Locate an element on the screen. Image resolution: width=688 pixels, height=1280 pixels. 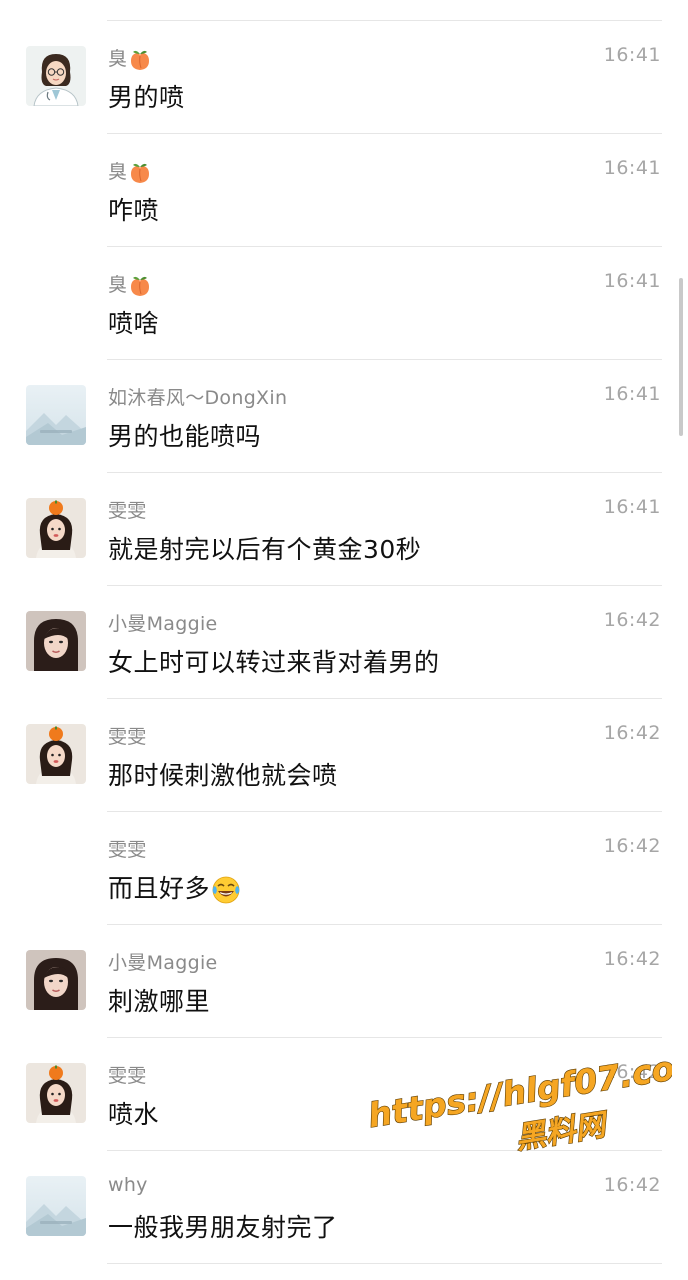
sender-name-text: 如沐春风～DongXin is located at coordinates (198, 398).